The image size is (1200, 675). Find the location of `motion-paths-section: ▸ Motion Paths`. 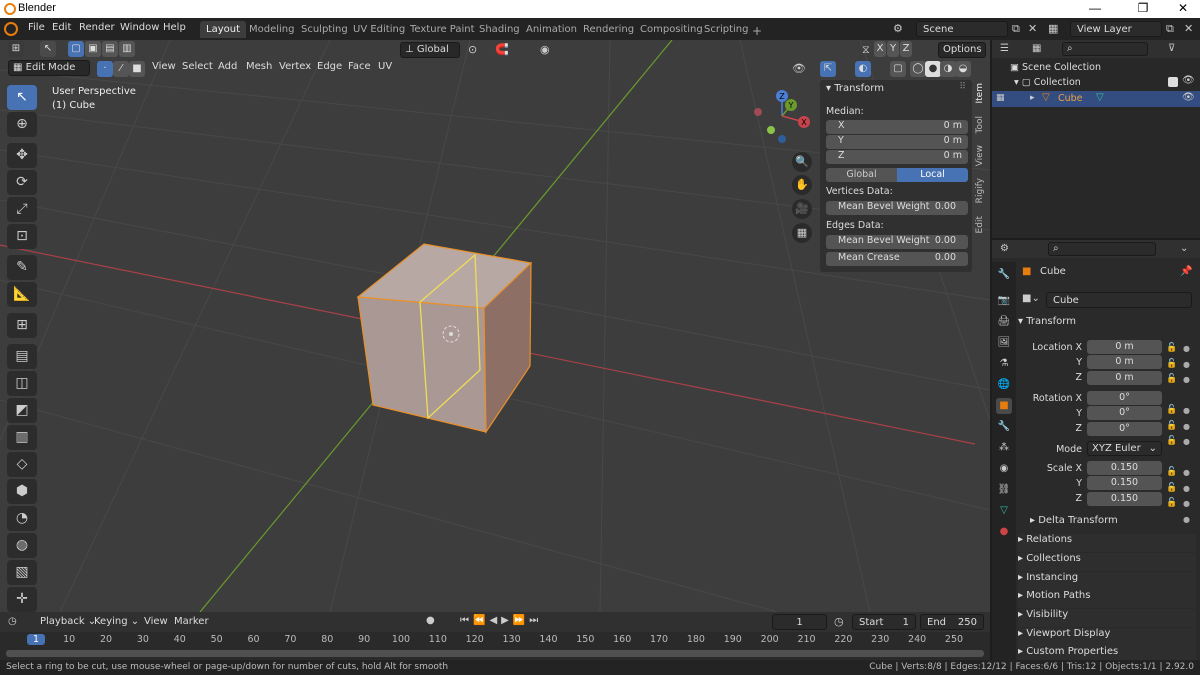

motion-paths-section: ▸ Motion Paths is located at coordinates (1107, 599).